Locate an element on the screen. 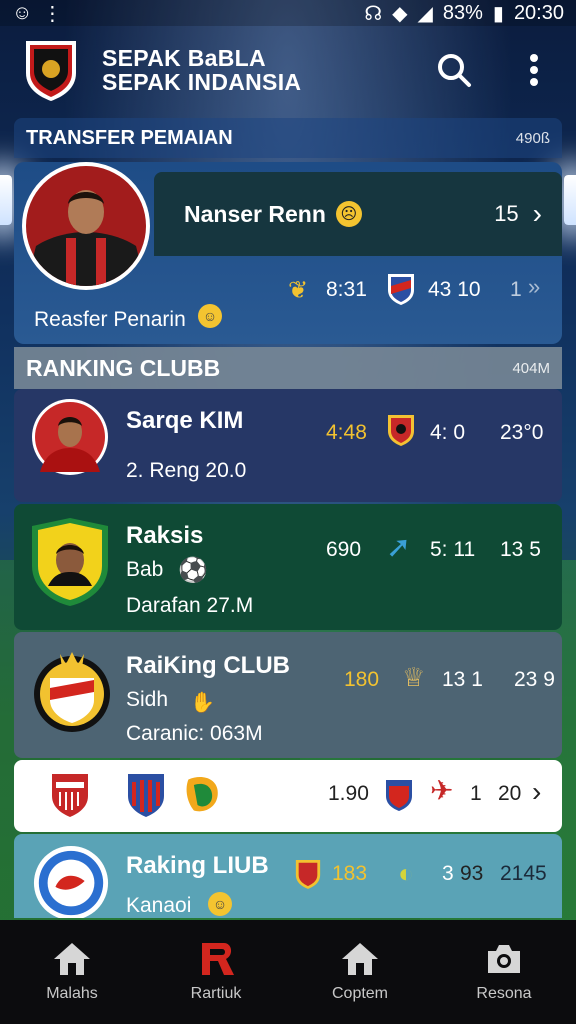 The height and width of the screenshot is (1024, 576). search-icon is located at coordinates (454, 70).